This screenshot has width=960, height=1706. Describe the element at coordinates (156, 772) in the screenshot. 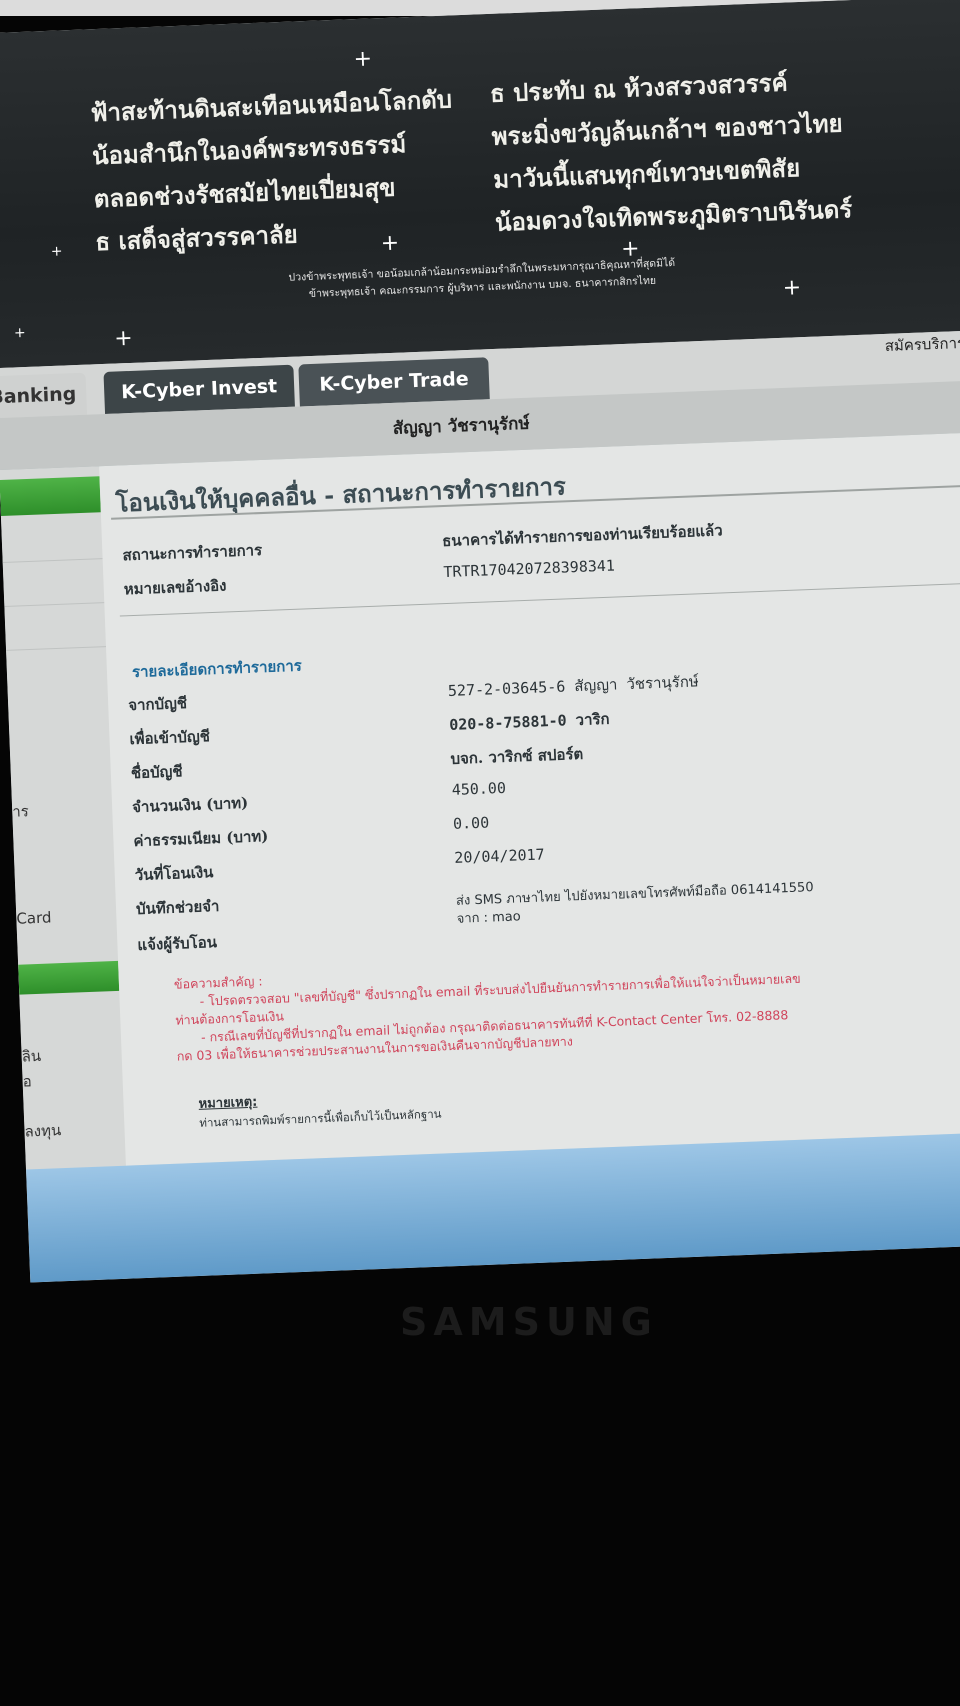

I see `account-name-label: ชื่อบัญชี` at that location.